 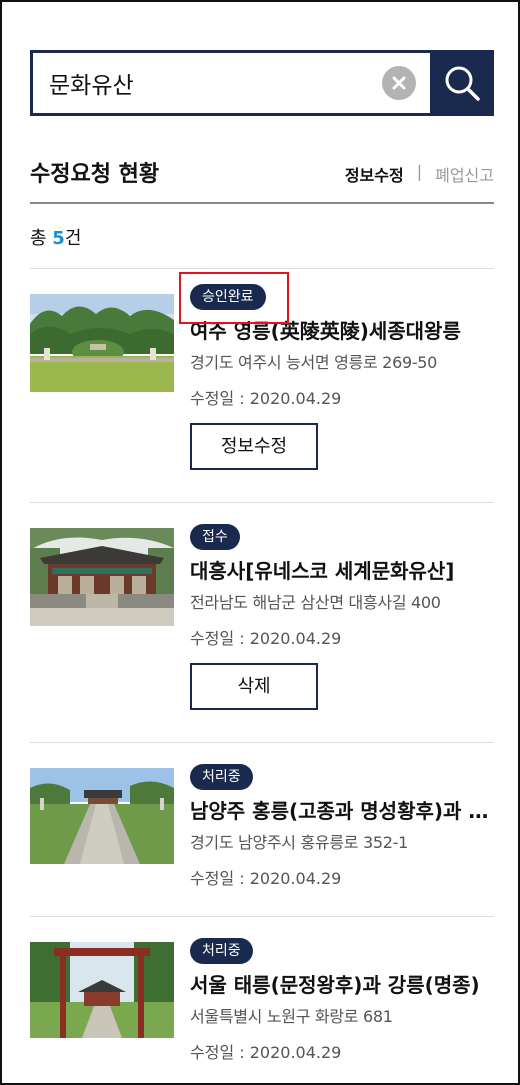 I want to click on clear-icon, so click(x=399, y=83).